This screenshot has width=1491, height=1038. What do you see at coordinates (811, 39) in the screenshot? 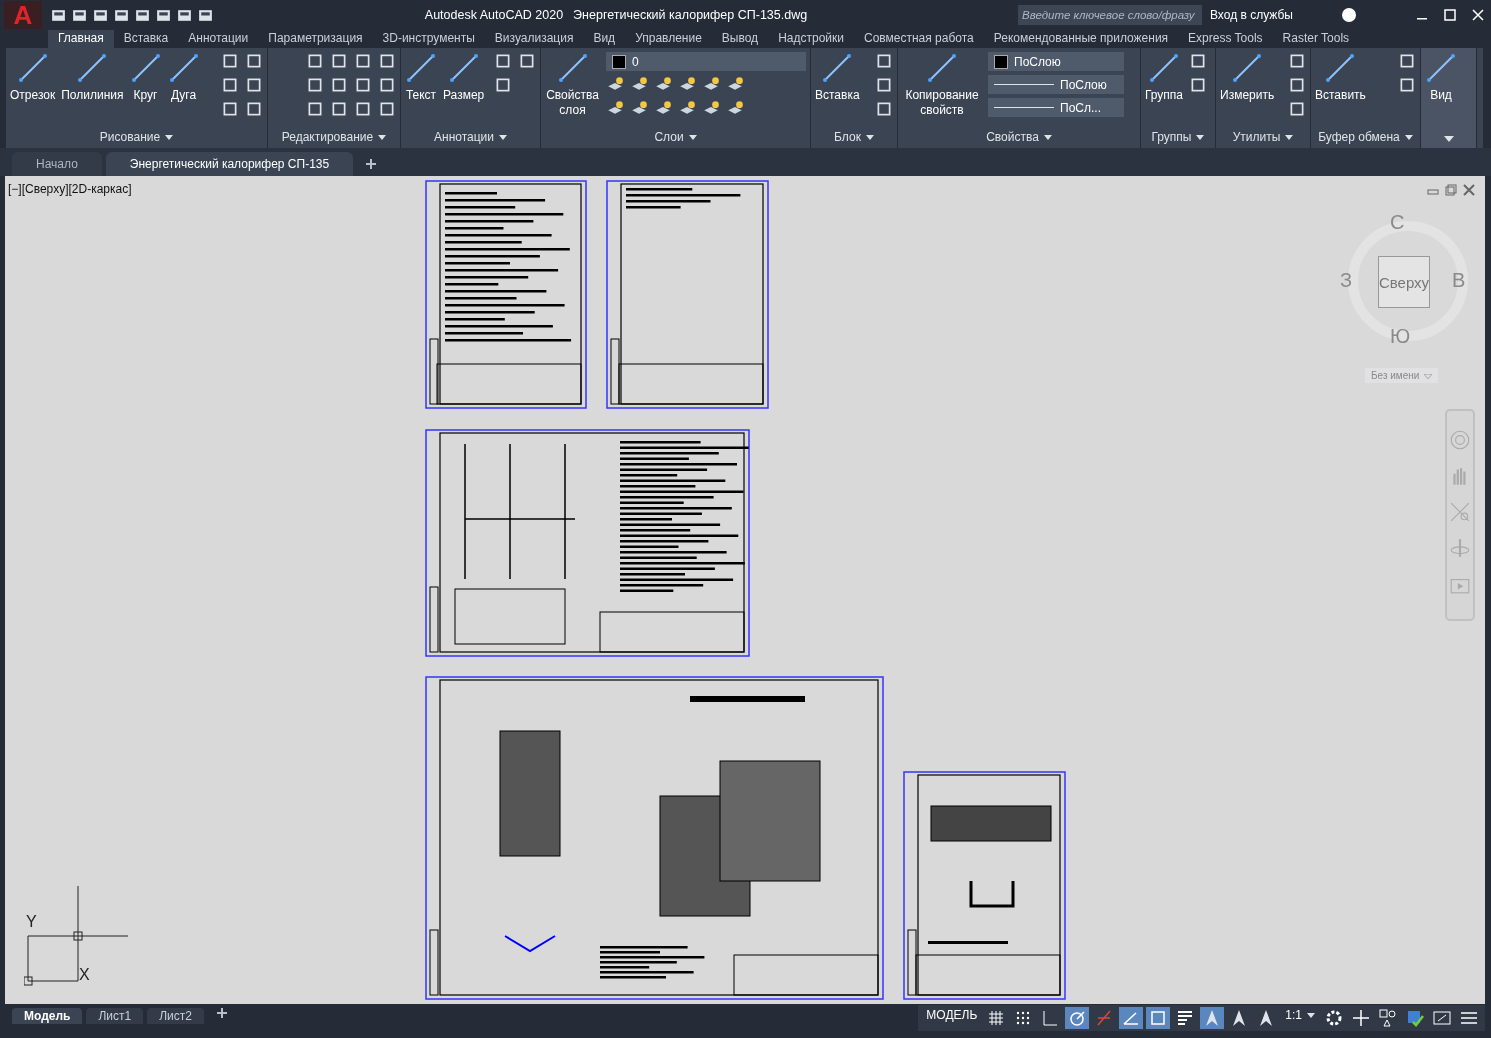
I see `ribbon-tab: Надстройки` at bounding box center [811, 39].